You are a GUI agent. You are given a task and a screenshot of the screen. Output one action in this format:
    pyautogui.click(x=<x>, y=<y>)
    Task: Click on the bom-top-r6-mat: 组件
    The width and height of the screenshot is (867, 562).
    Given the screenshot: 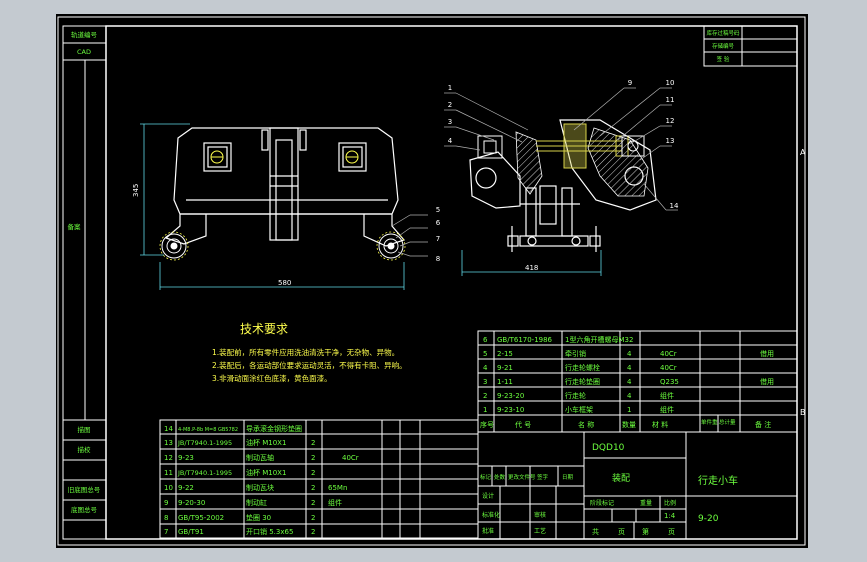 What is the action you would take?
    pyautogui.click(x=667, y=409)
    